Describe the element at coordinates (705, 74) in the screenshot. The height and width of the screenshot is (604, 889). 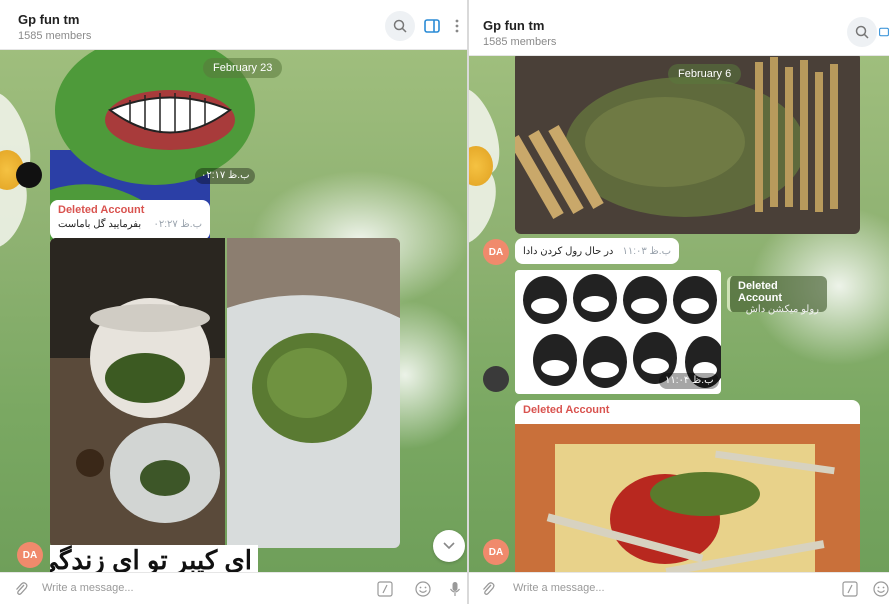
I see `date-separator: February 6` at that location.